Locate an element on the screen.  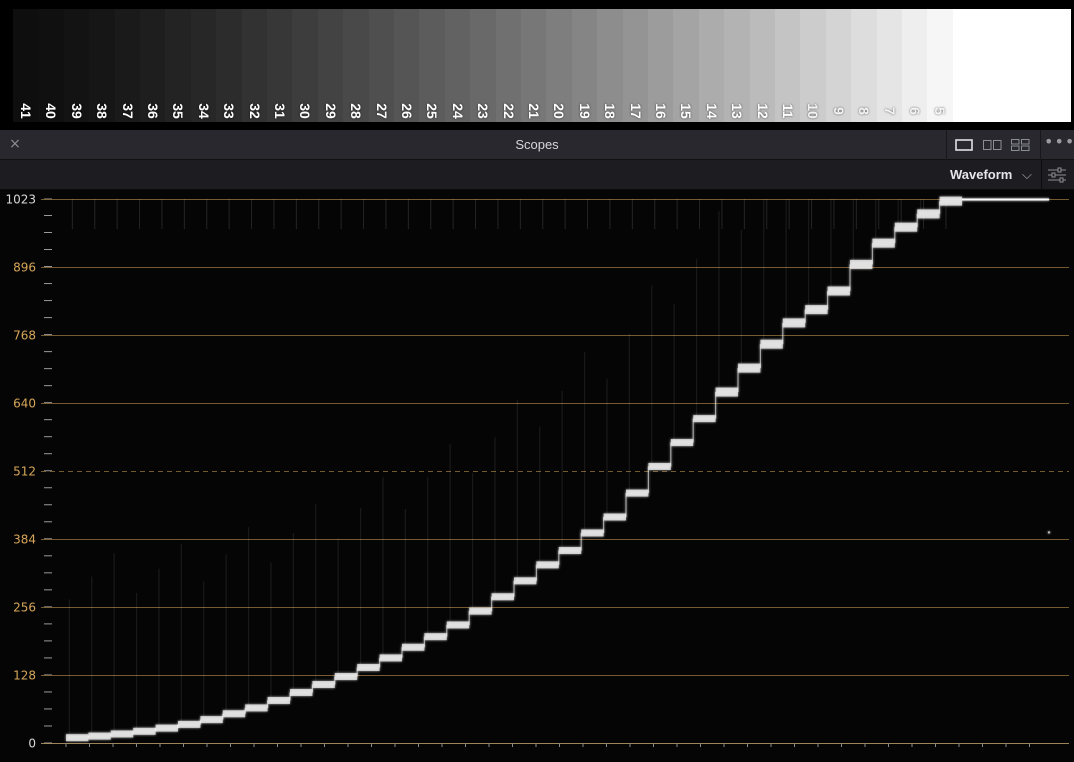
gray-step: 5 is located at coordinates (940, 65).